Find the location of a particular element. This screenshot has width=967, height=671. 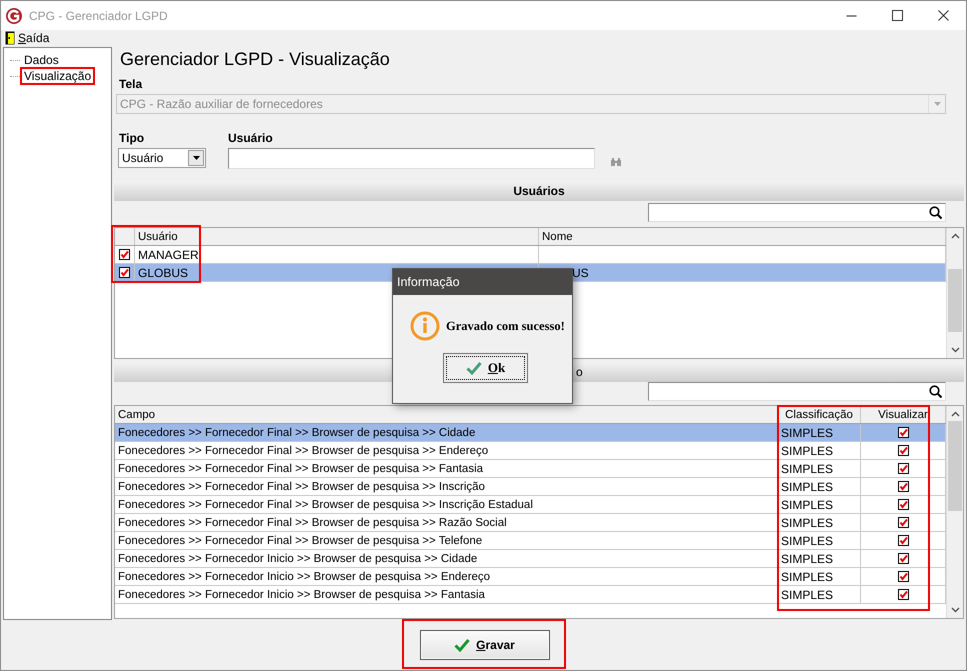

dialog-title: Informação is located at coordinates (482, 282).